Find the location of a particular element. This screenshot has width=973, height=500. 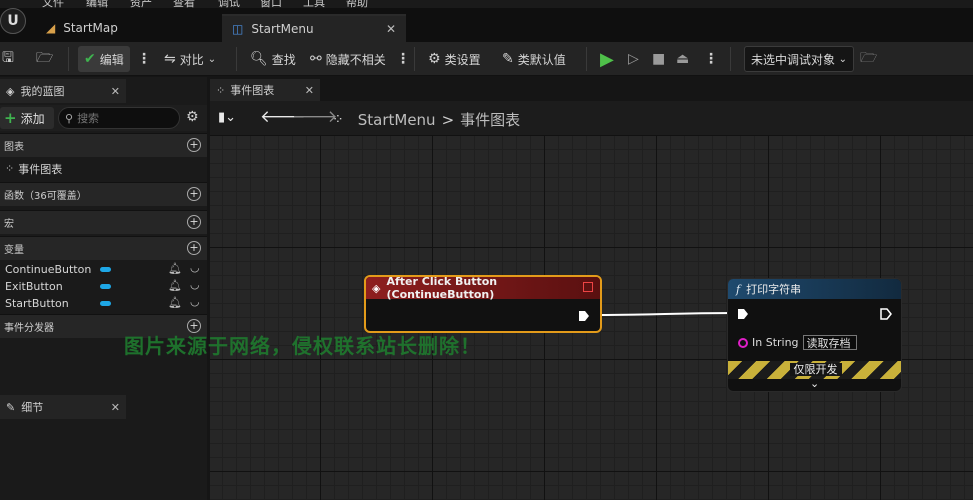

print-node-title: 打印字符串 is located at coordinates (774, 289).